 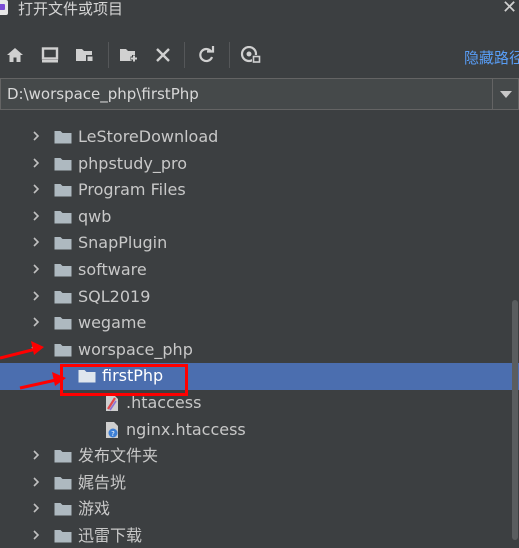 What do you see at coordinates (505, 94) in the screenshot?
I see `chevron-down-icon` at bounding box center [505, 94].